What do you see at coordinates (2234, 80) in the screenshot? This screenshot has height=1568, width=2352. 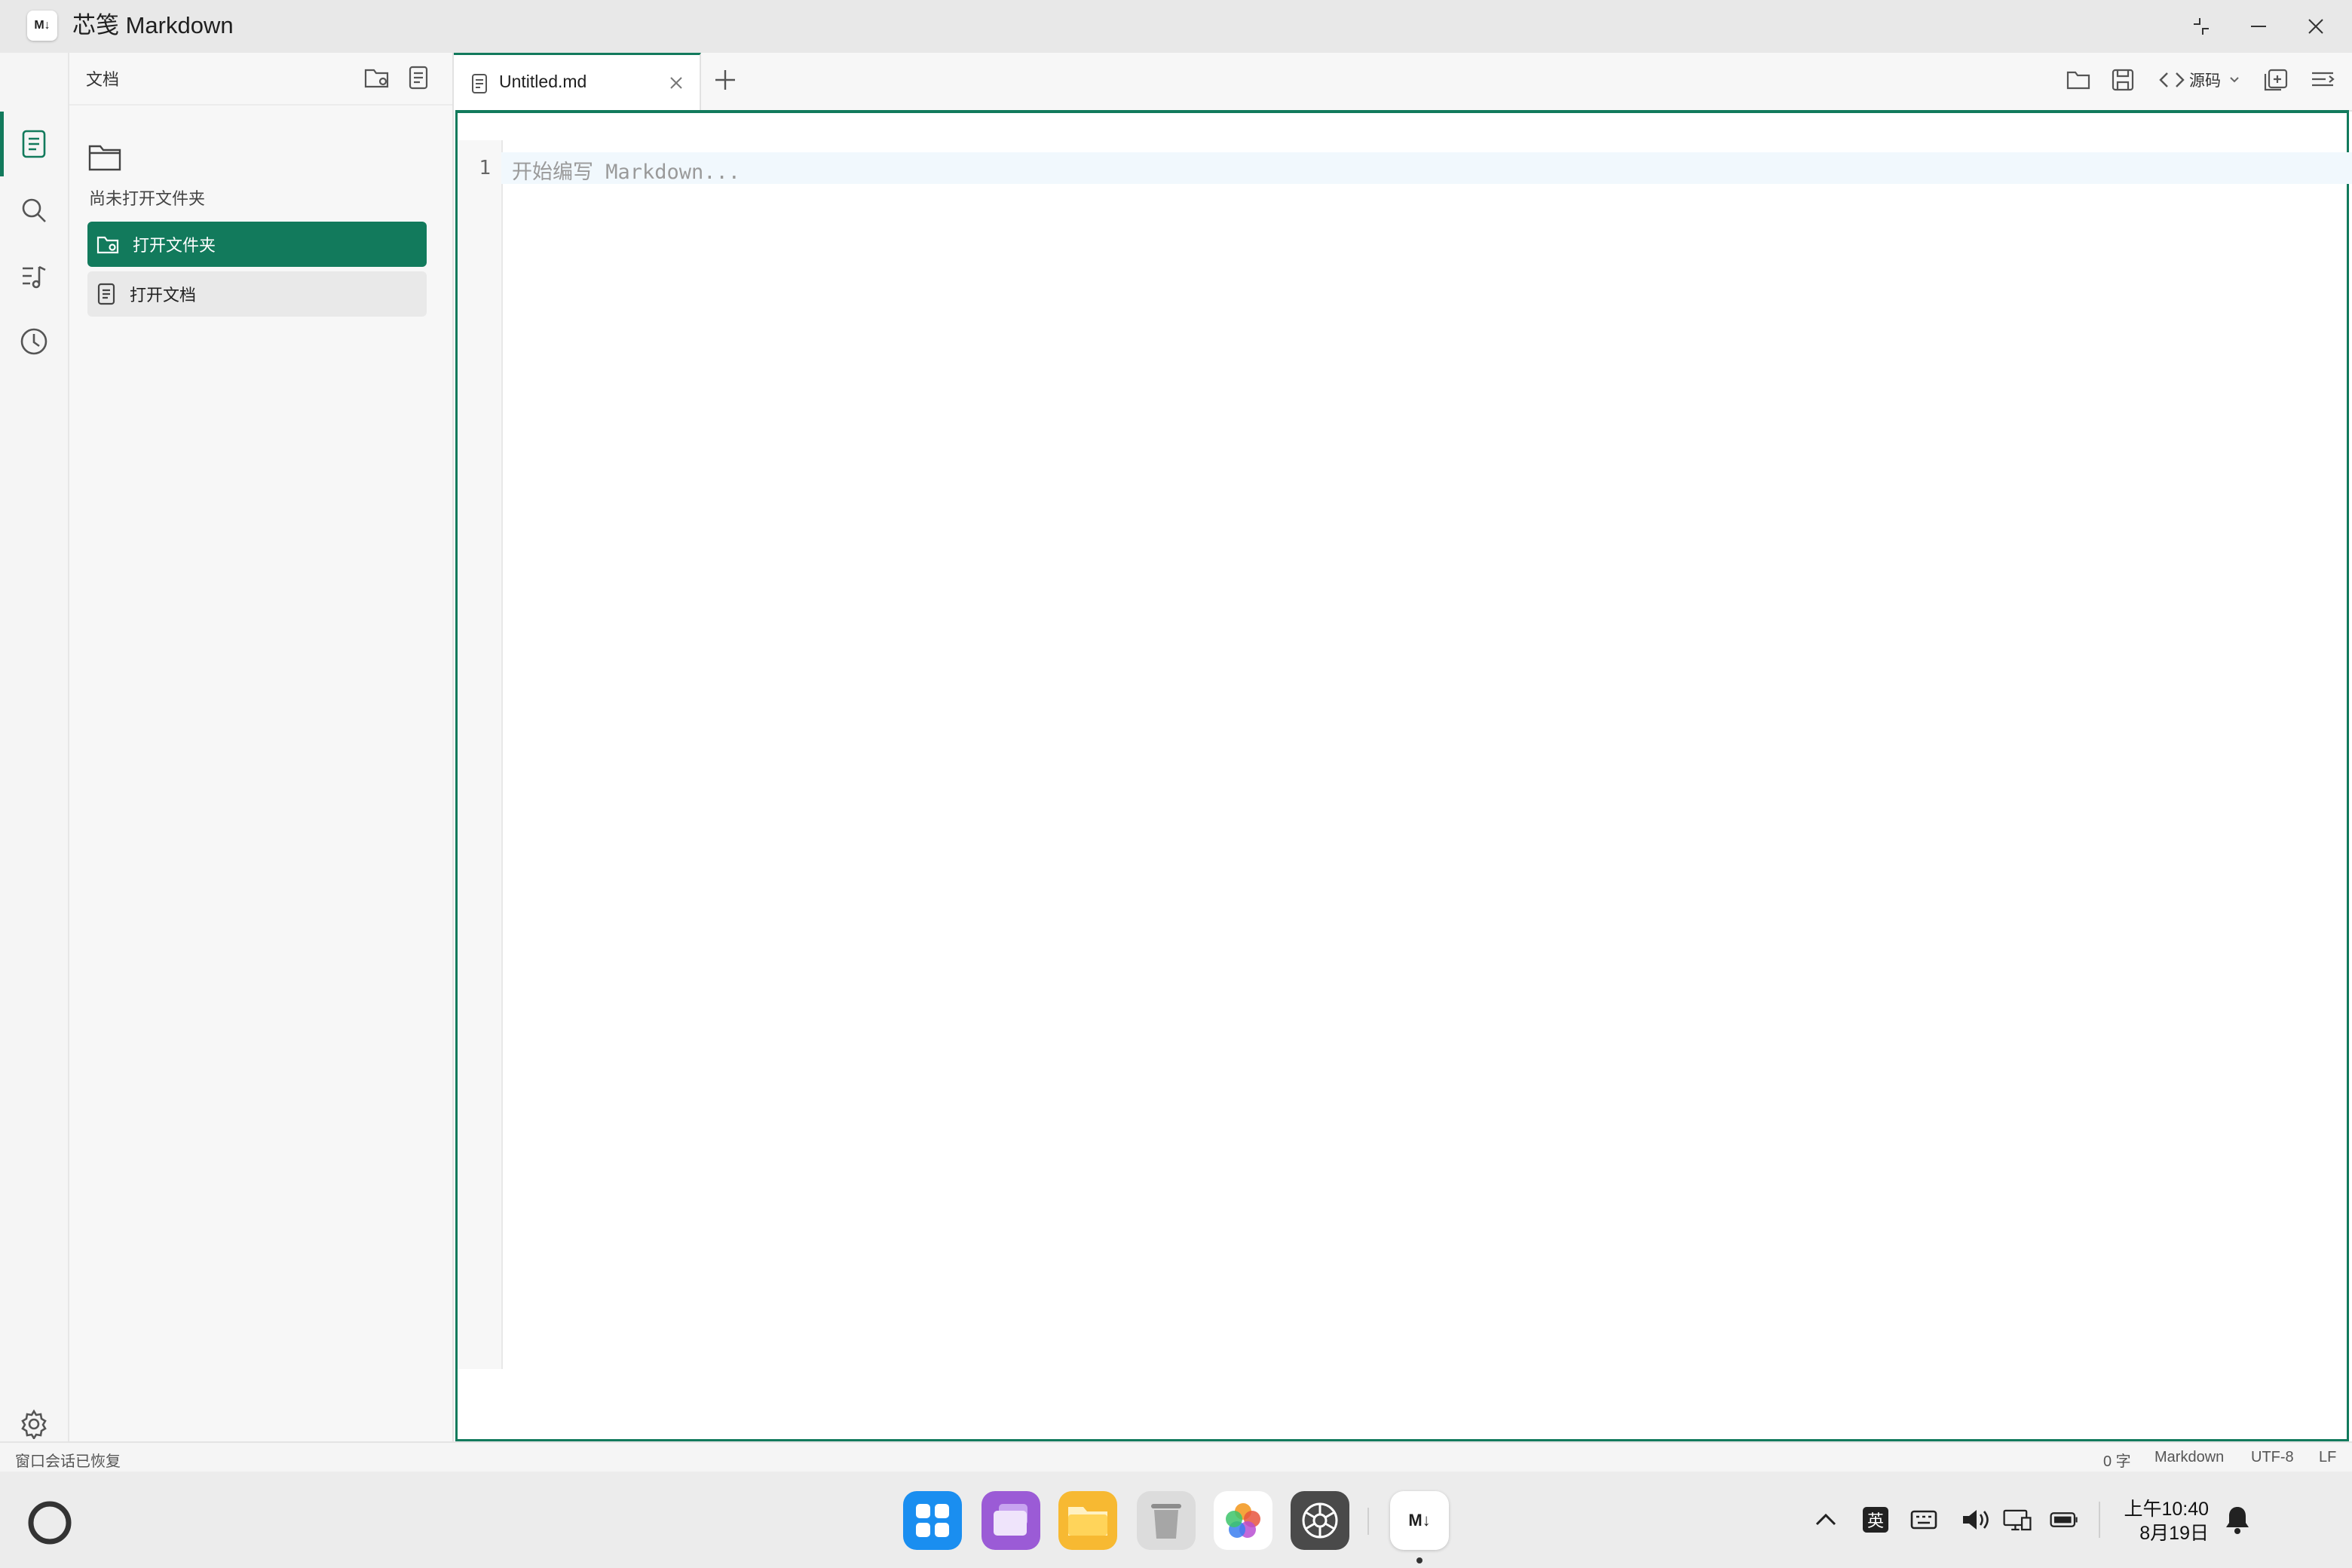 I see `chevron-down-icon` at bounding box center [2234, 80].